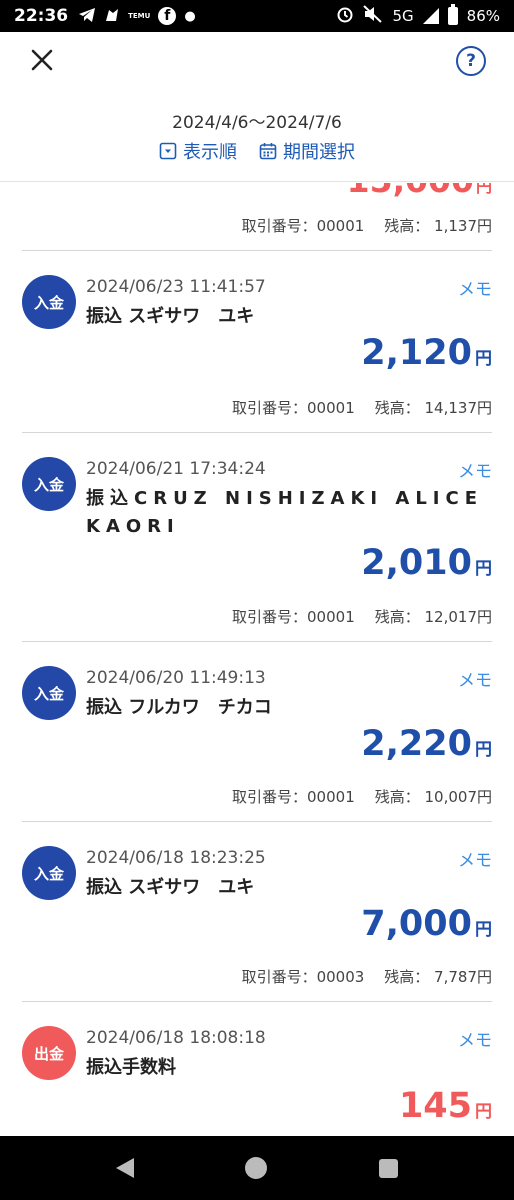 The width and height of the screenshot is (514, 1200). I want to click on transaction-number: 取引番号：00003, so click(303, 977).